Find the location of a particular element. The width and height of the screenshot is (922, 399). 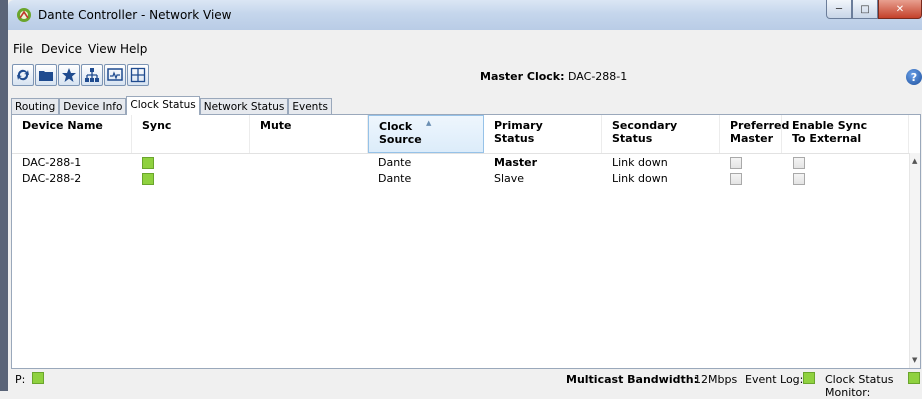

menu-view: View is located at coordinates (102, 49).